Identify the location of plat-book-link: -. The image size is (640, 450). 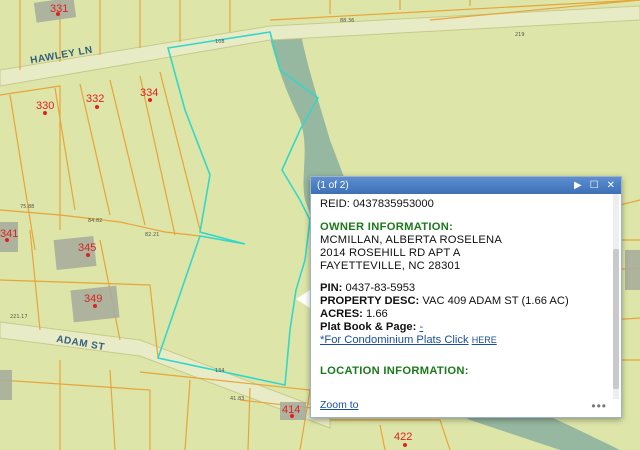
(421, 327).